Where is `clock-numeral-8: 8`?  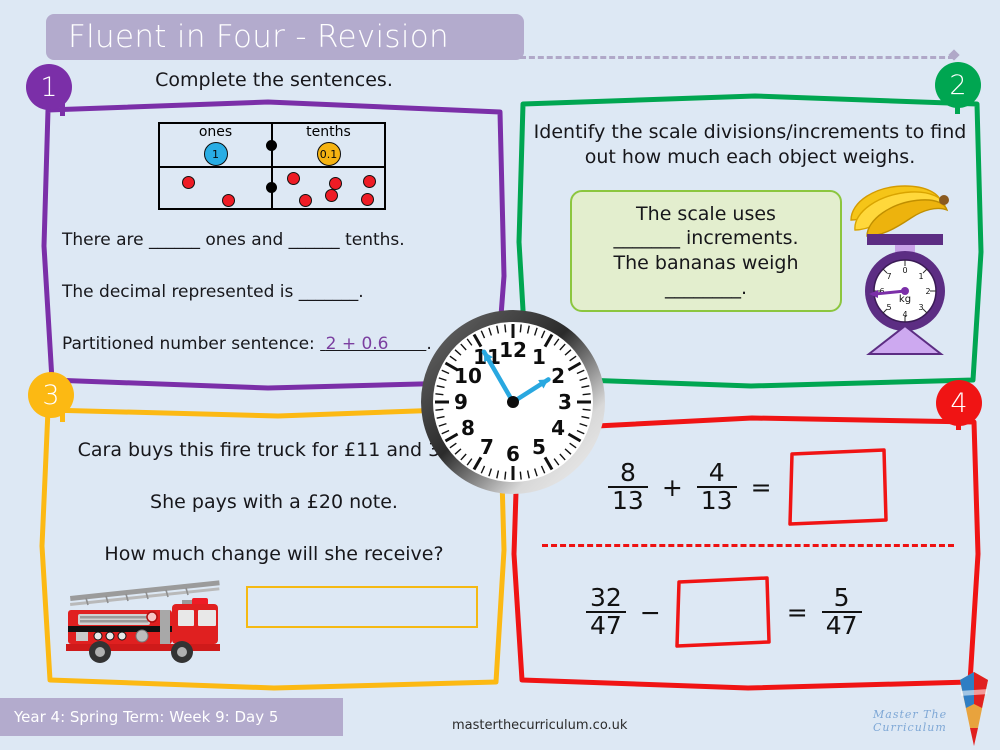
clock-numeral-8: 8 is located at coordinates (468, 428).